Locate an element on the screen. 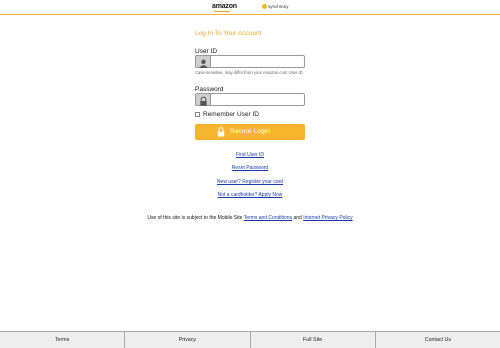 Image resolution: width=500 pixels, height=348 pixels. footer-terms: Terms is located at coordinates (63, 340).